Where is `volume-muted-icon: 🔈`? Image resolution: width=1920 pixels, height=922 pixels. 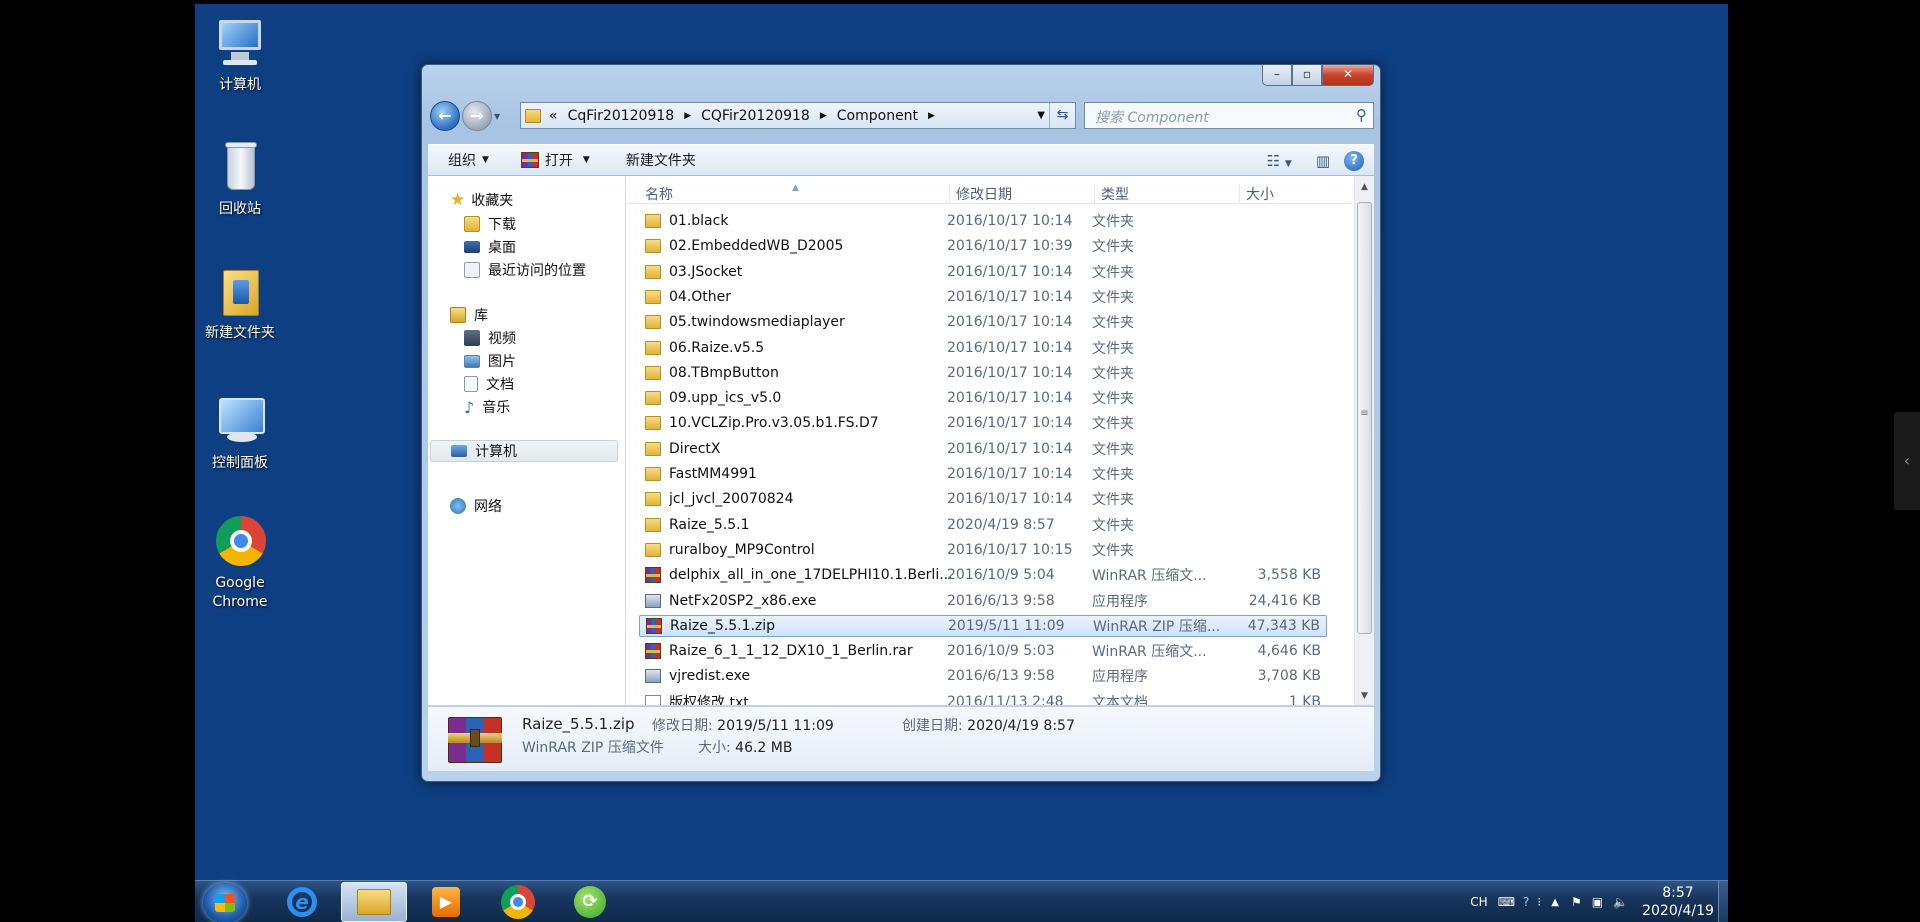 volume-muted-icon: 🔈 is located at coordinates (1620, 902).